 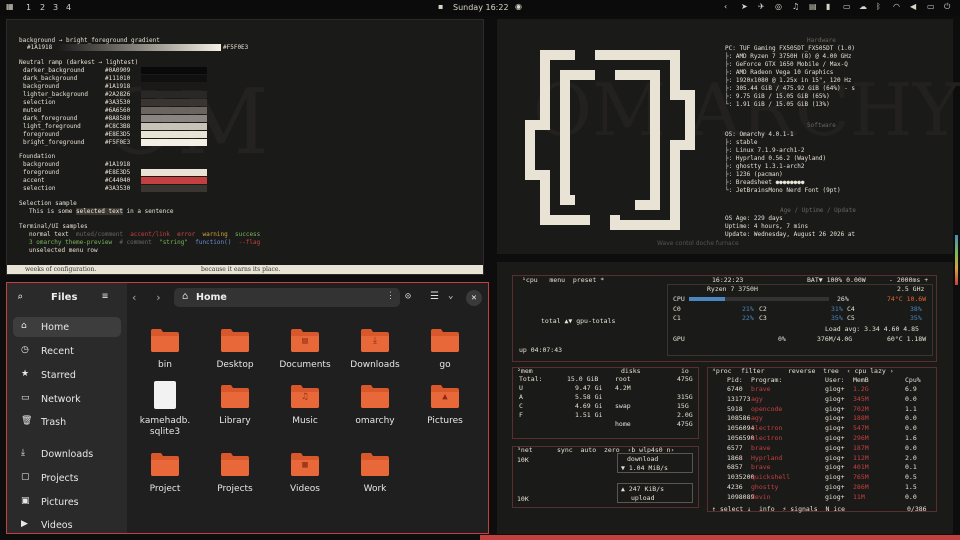 I want to click on path-menu-icon: ⋮, so click(x=390, y=296).